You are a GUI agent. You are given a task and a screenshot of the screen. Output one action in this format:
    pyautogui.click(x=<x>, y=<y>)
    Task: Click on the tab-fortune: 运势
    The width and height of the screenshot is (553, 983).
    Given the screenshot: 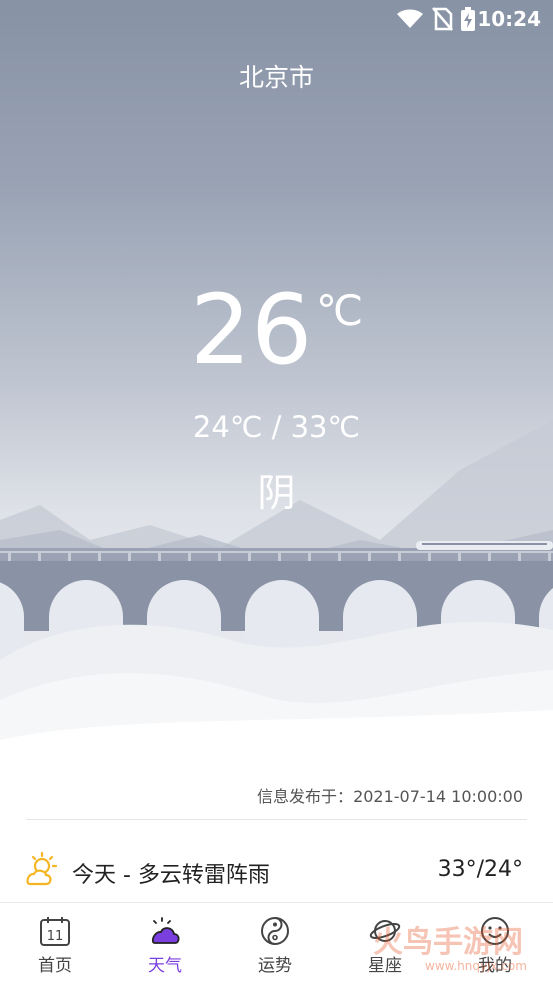 What is the action you would take?
    pyautogui.click(x=275, y=943)
    